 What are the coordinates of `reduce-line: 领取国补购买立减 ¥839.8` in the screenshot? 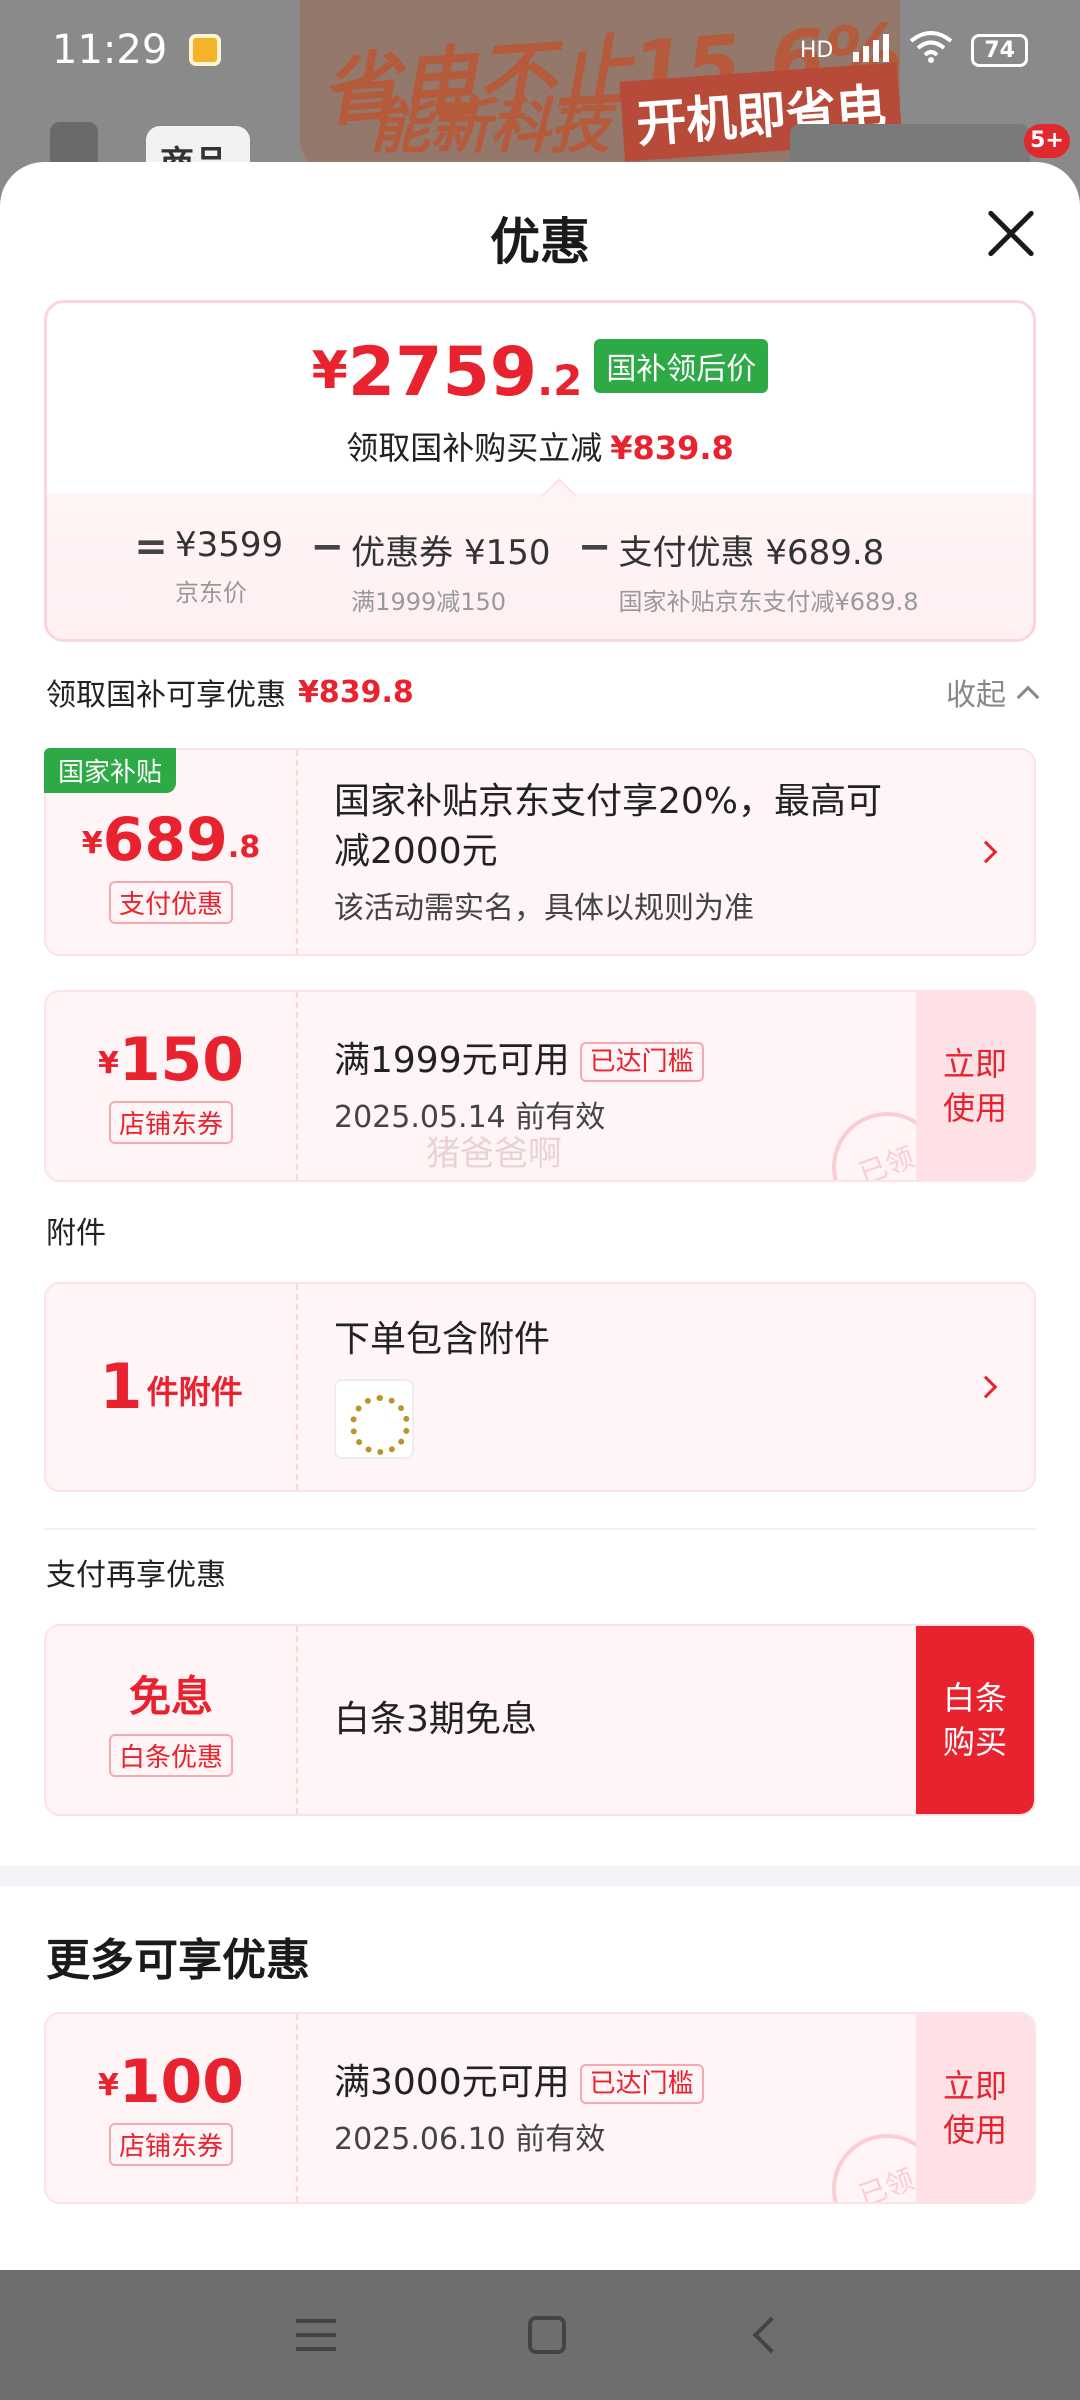 It's located at (540, 446).